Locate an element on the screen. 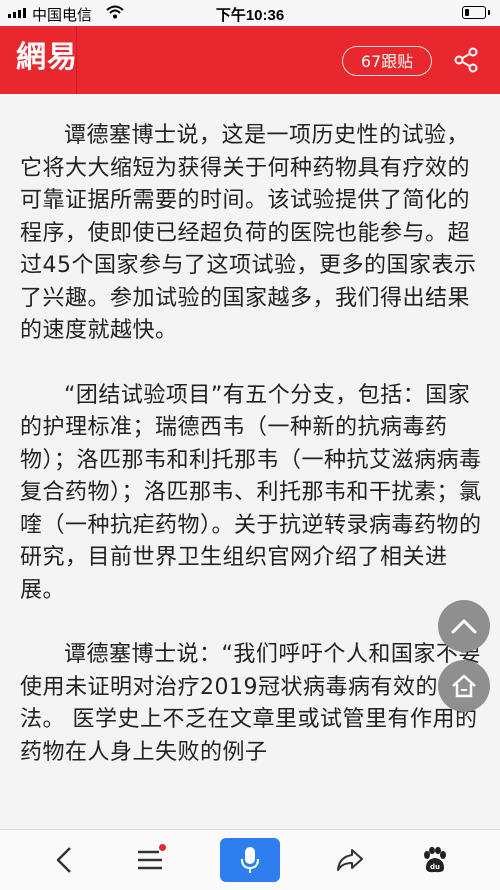 This screenshot has height=890, width=500. app-header: 網易 67跟贴 is located at coordinates (250, 60).